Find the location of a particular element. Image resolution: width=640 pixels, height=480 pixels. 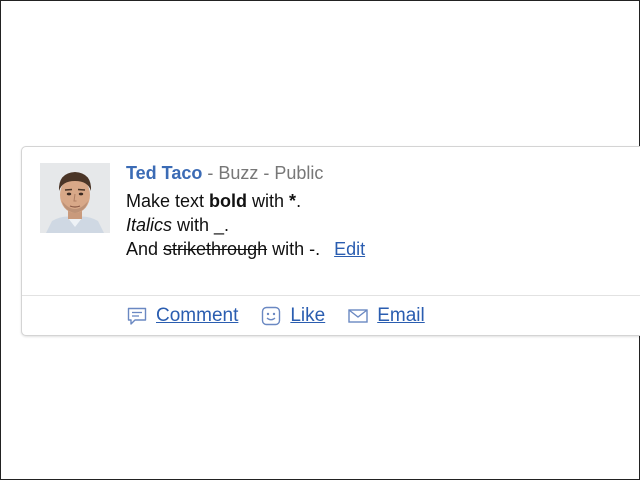

envelope-icon is located at coordinates (358, 316).